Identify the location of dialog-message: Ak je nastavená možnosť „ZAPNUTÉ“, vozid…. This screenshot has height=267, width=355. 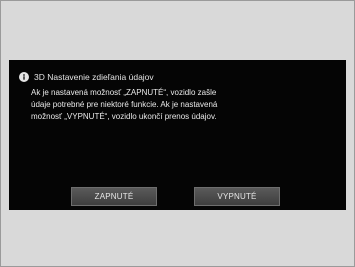
(181, 105).